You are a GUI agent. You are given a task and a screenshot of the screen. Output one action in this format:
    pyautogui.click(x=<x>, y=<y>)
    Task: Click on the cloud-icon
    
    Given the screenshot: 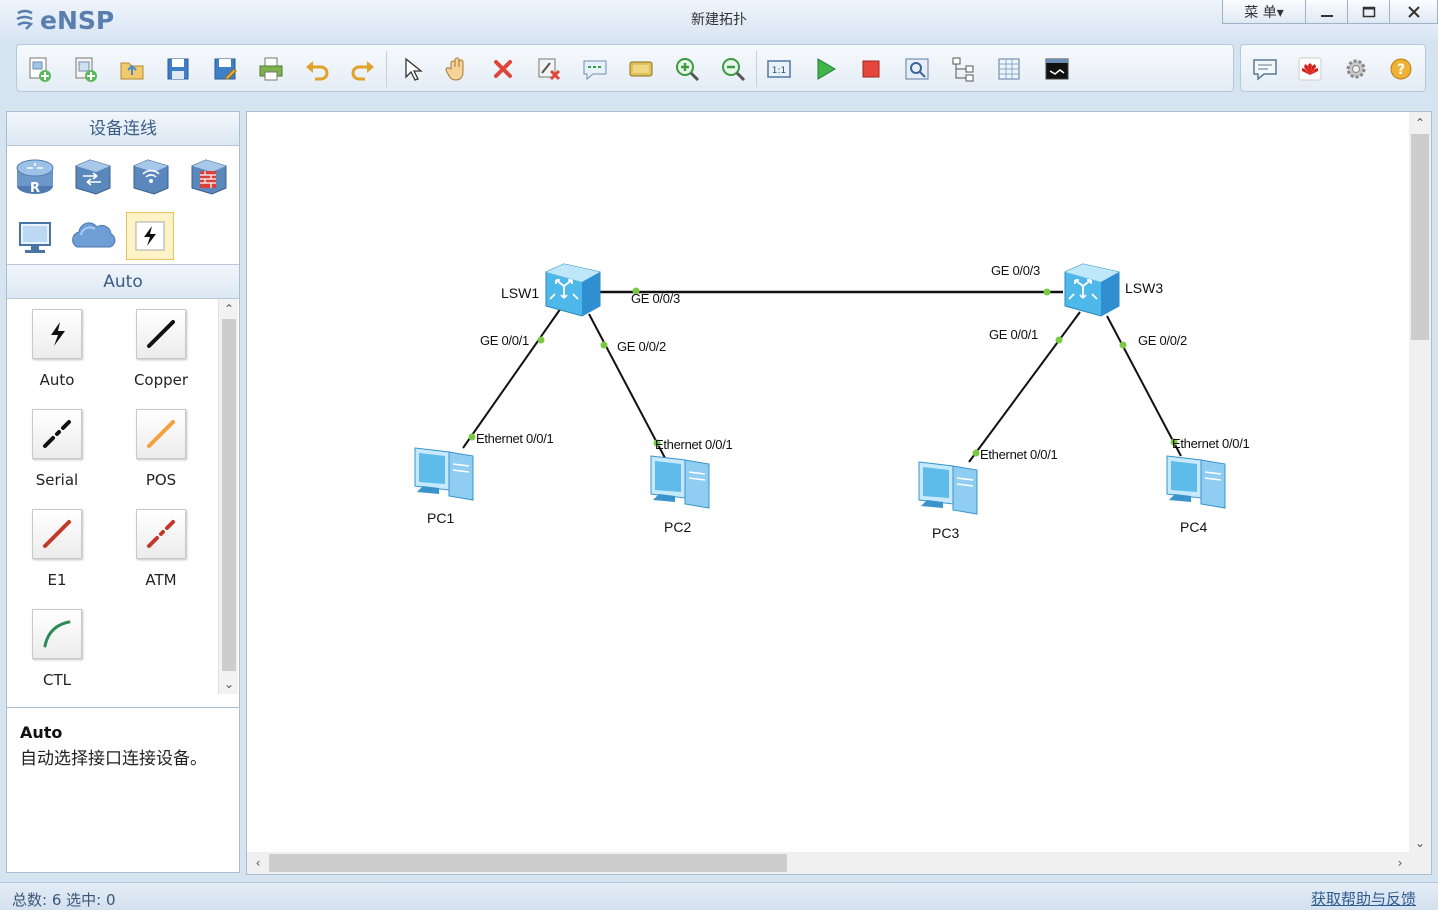 What is the action you would take?
    pyautogui.click(x=94, y=235)
    